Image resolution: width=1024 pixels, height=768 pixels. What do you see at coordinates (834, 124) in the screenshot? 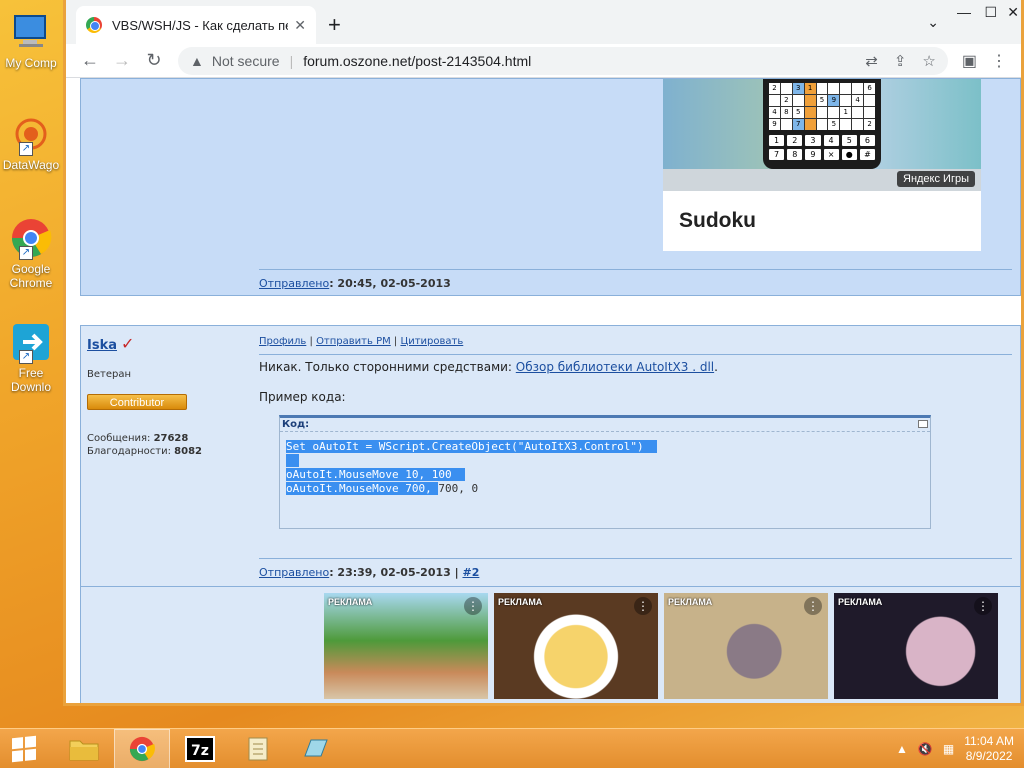
I see `sudoku-cell: 5` at bounding box center [834, 124].